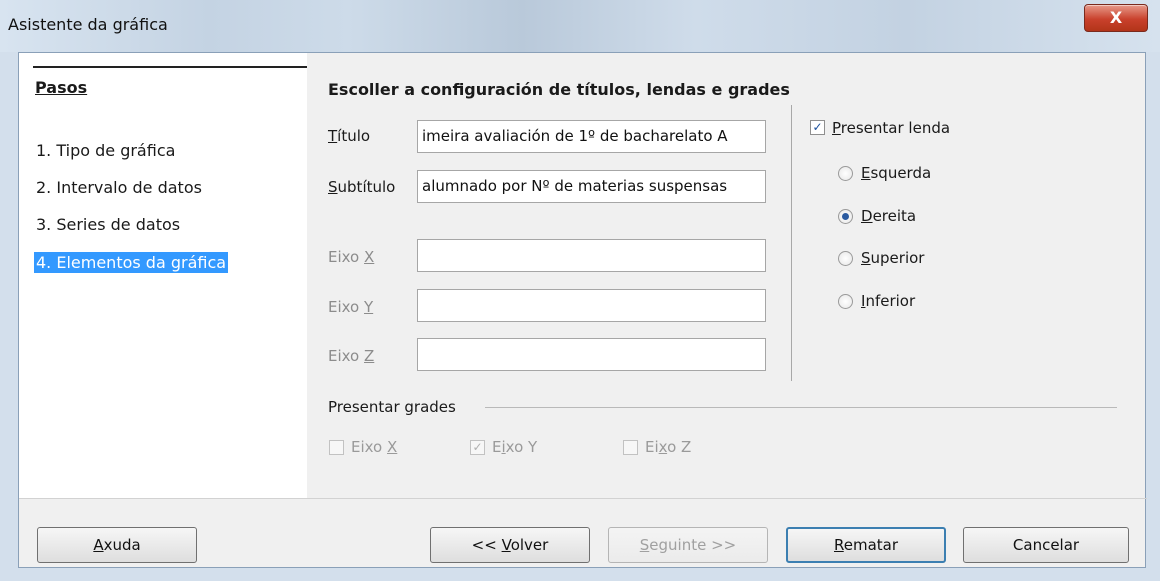  What do you see at coordinates (117, 545) in the screenshot?
I see `help-button: Axuda` at bounding box center [117, 545].